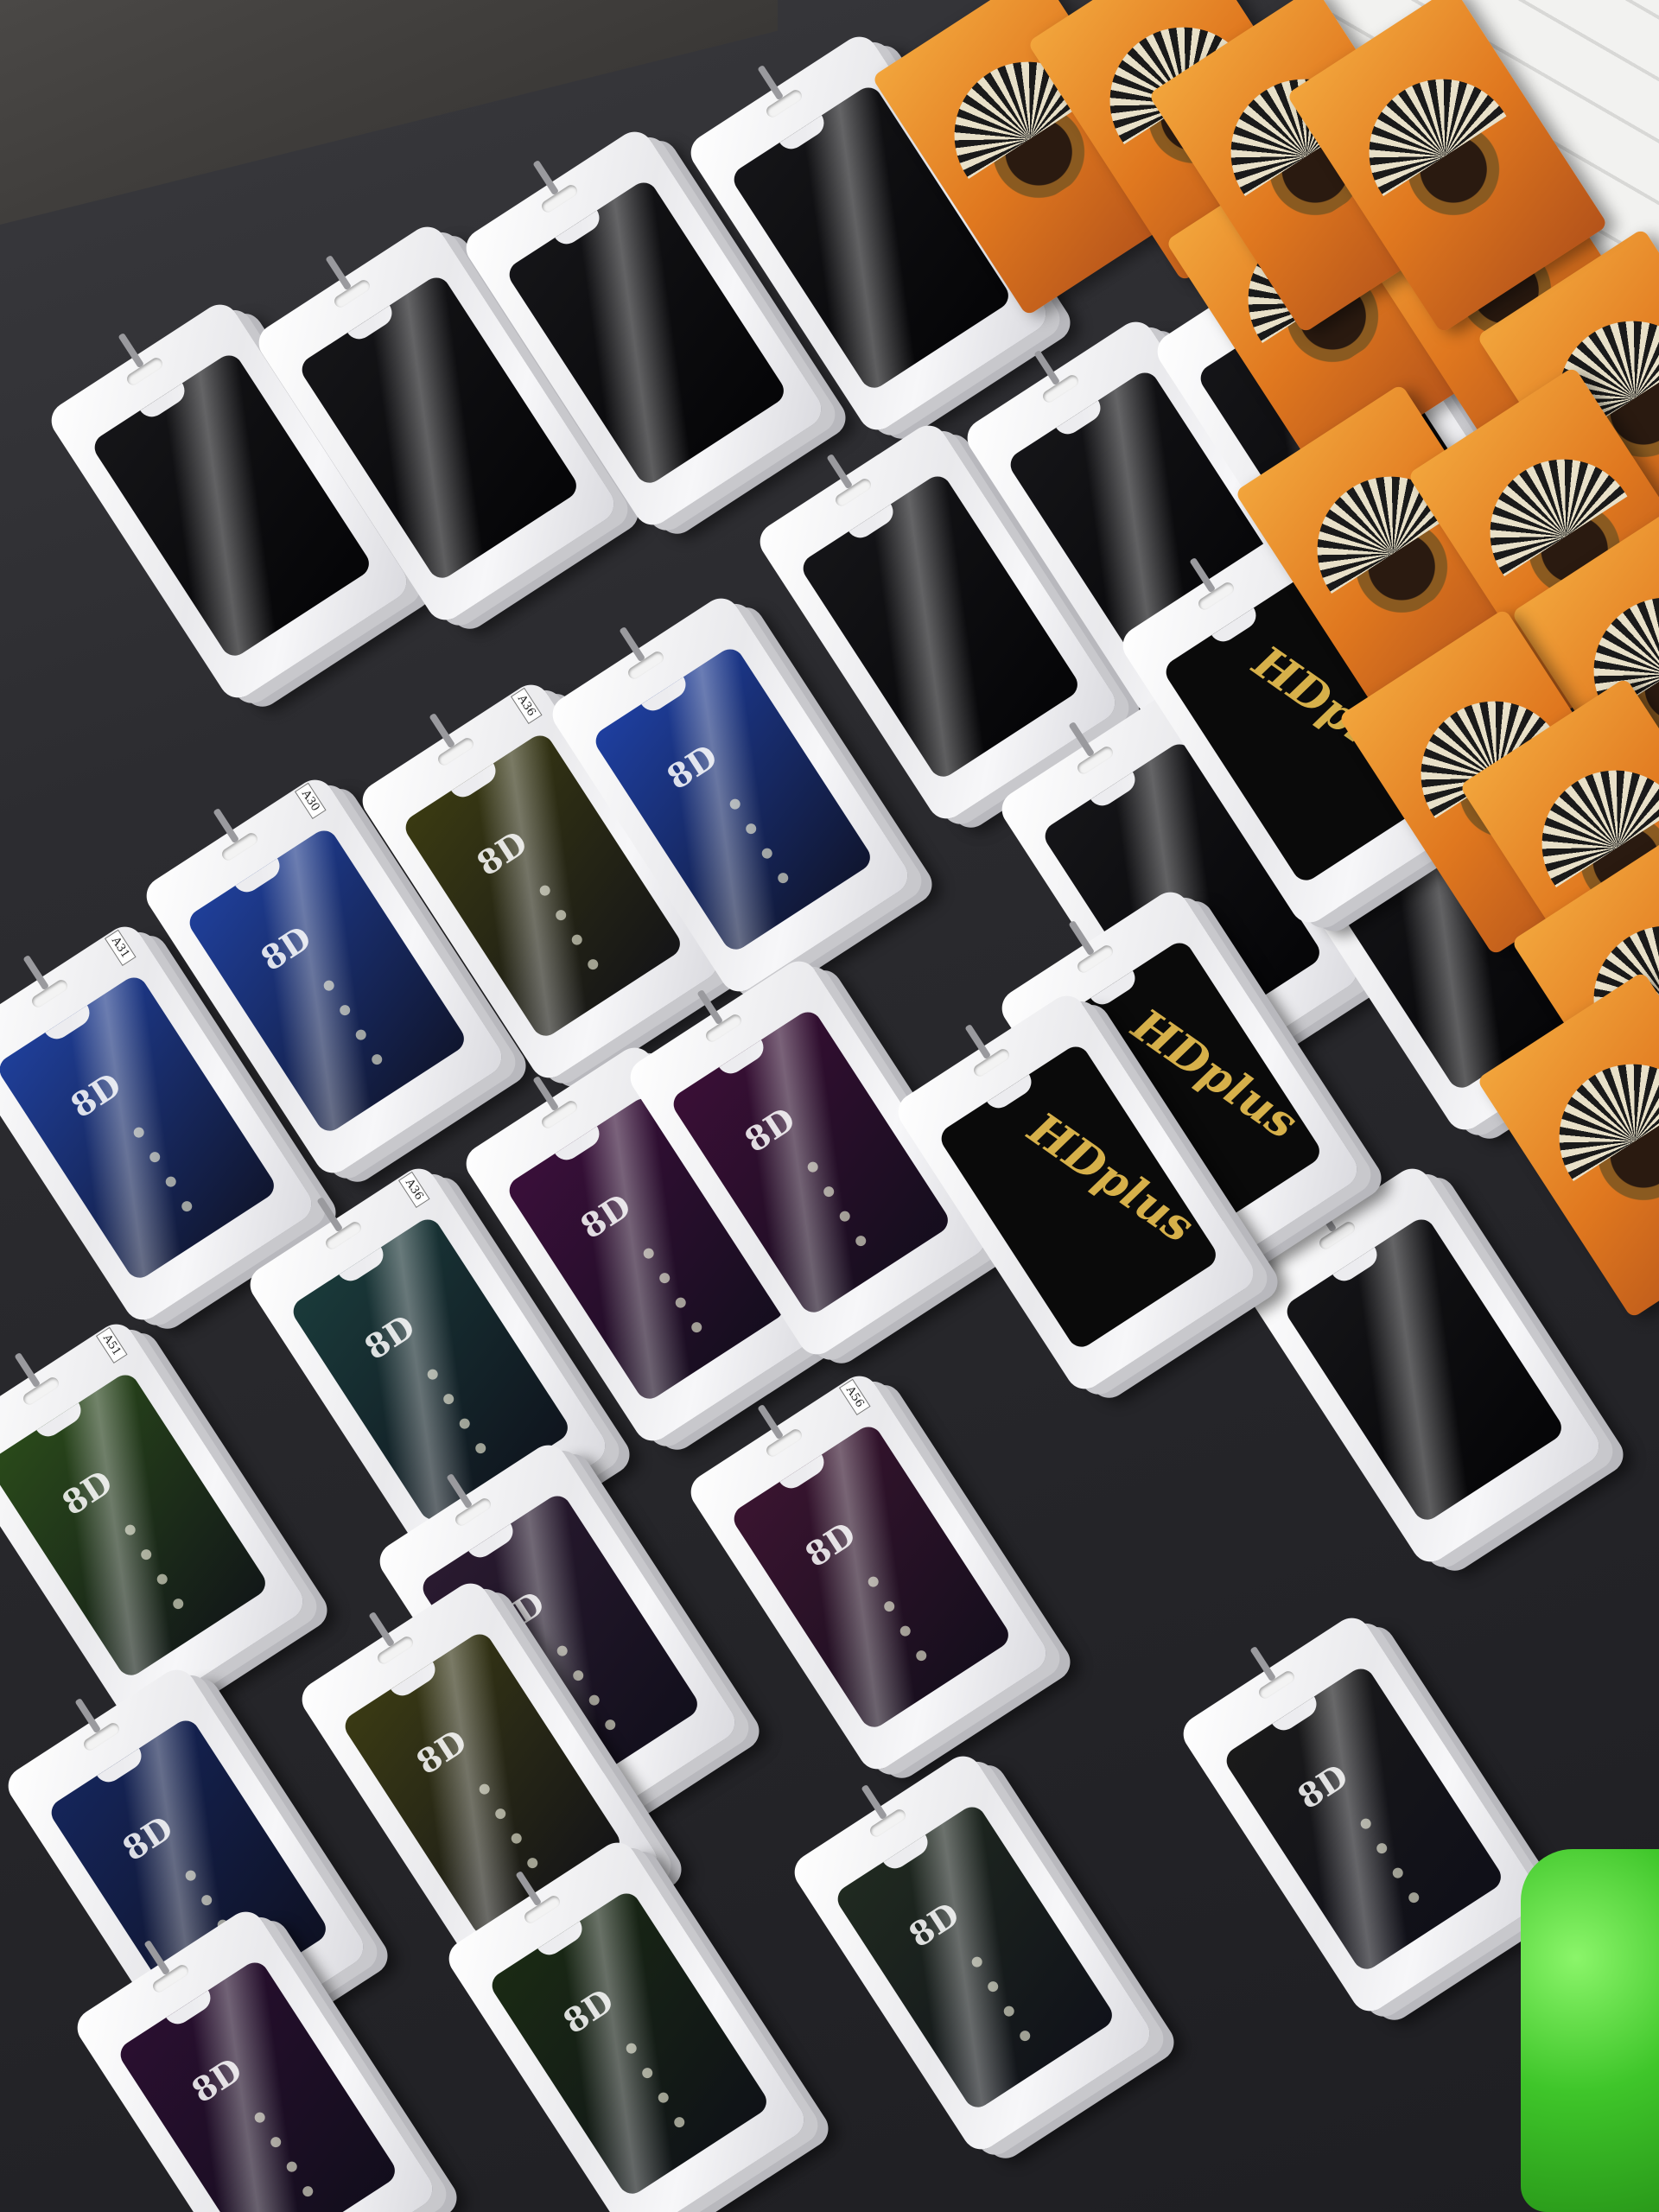 This screenshot has width=1659, height=2212. I want to click on tempered-glass, so click(1424, 1369).